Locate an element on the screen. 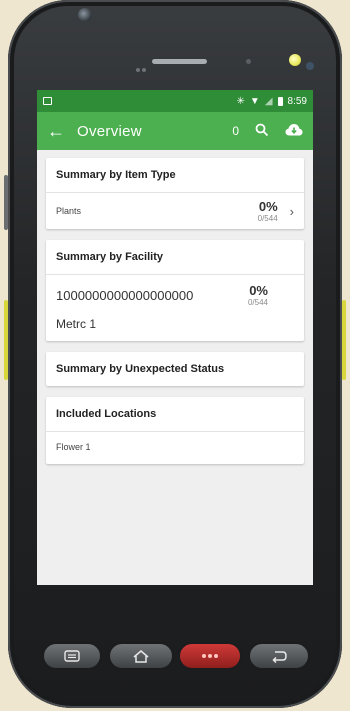 This screenshot has width=350, height=711. arrow-left-icon: ← is located at coordinates (59, 131).